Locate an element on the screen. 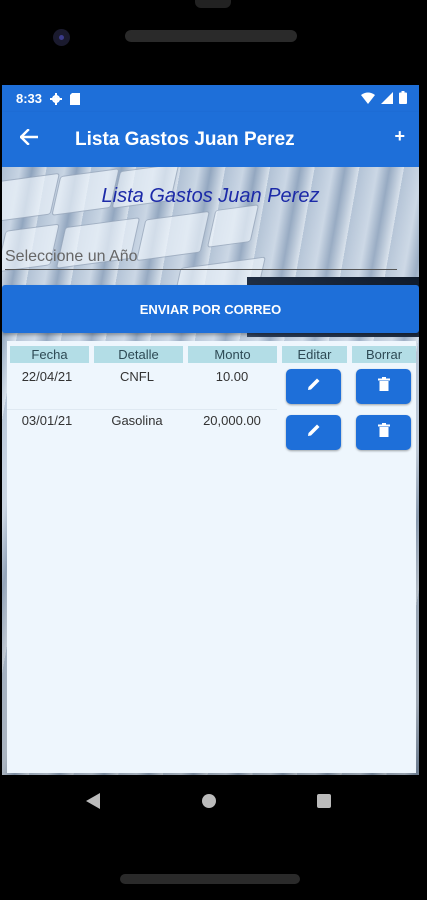  status-bar: 8:33 is located at coordinates (210, 98).